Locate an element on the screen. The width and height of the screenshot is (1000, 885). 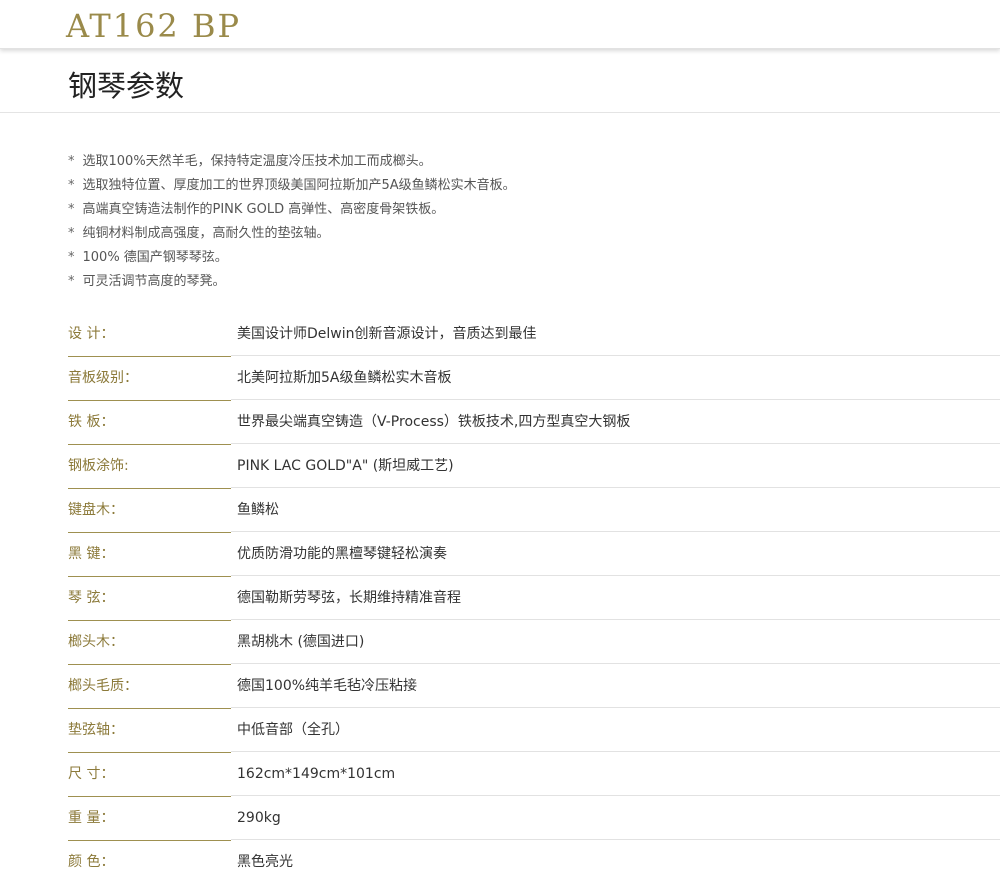
spec-row: 键盘木： 鱼鳞松 is located at coordinates (500, 511).